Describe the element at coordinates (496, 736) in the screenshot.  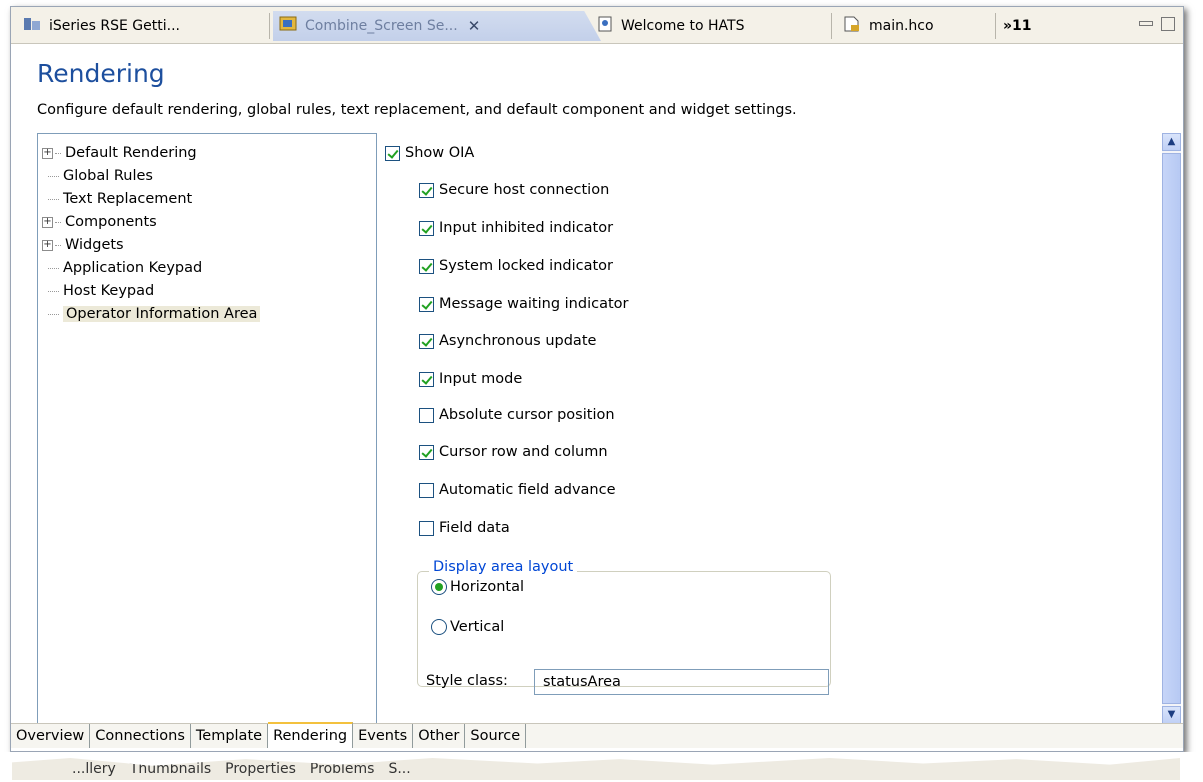
I see `tab-source: Source` at that location.